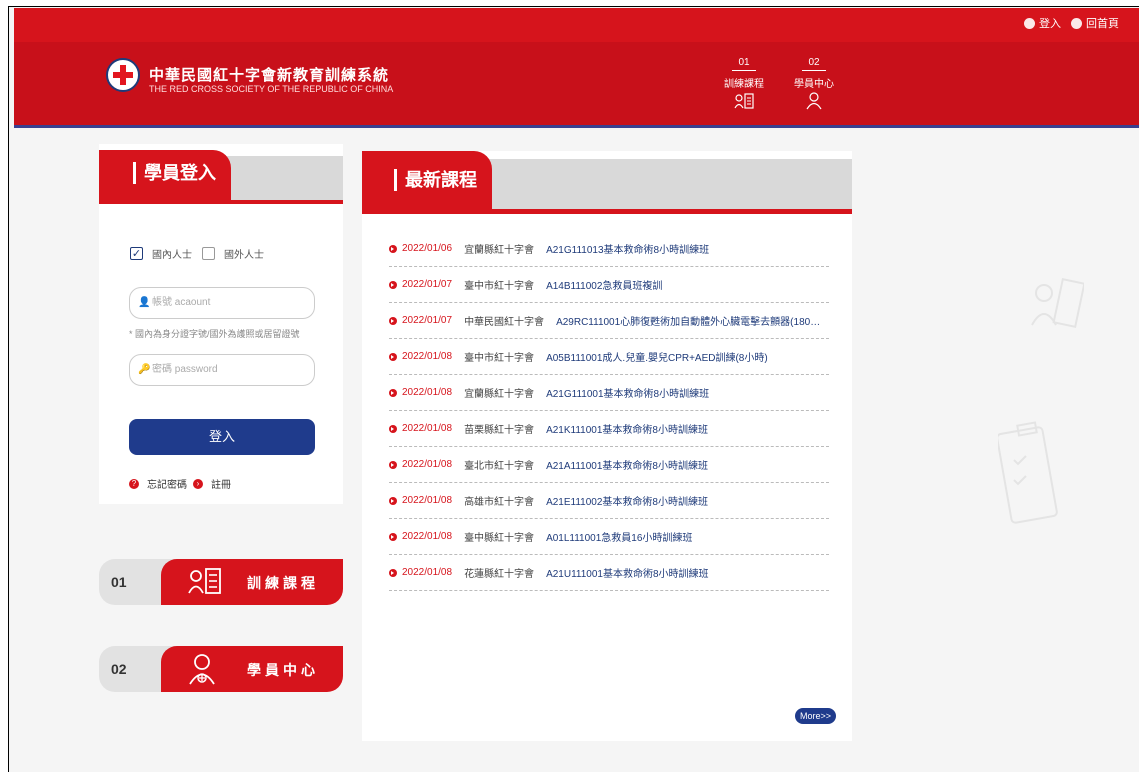  Describe the element at coordinates (504, 322) in the screenshot. I see `course-org: 中華民國紅十字會` at that location.